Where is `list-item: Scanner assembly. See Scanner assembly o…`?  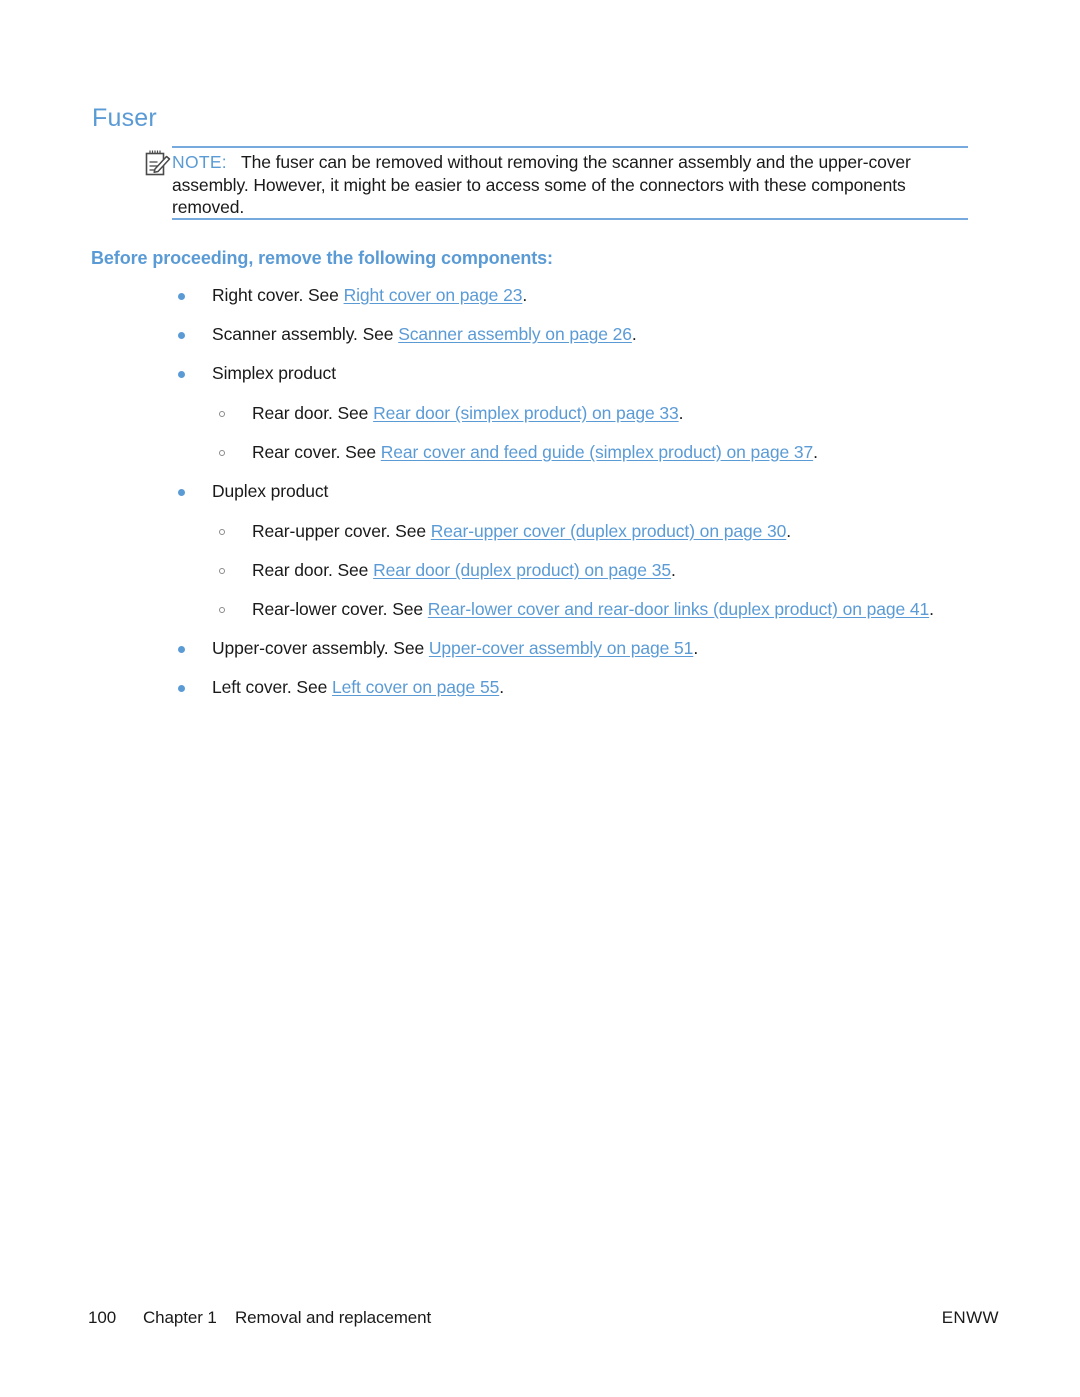
list-item: Scanner assembly. See Scanner assembly o… is located at coordinates (540, 334).